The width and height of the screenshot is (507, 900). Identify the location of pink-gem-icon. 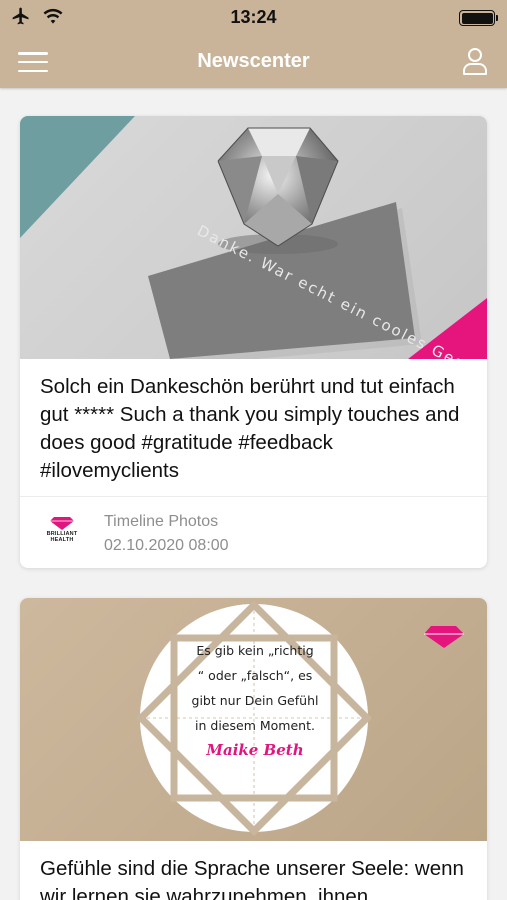
(444, 637).